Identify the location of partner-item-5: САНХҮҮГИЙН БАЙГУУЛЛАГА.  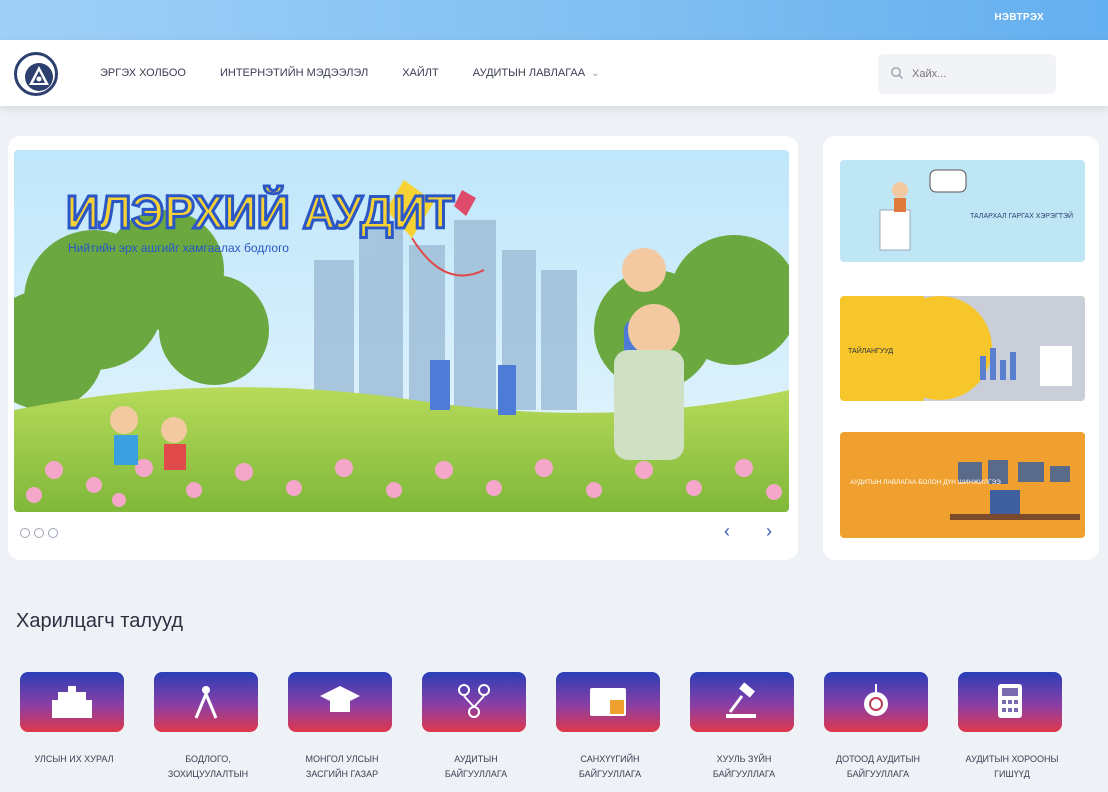
(610, 727).